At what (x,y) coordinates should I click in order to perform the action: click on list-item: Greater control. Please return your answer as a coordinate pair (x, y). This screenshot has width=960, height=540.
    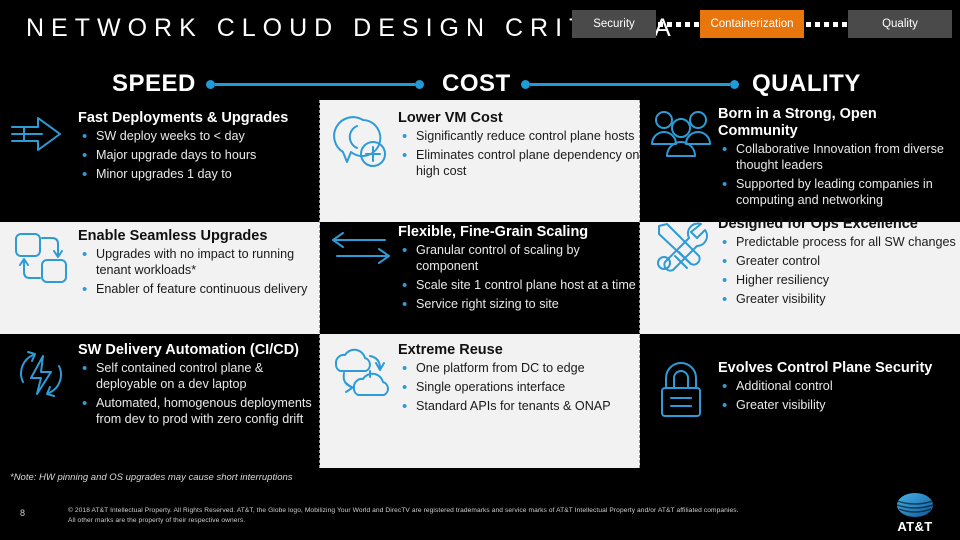
    Looking at the image, I should click on (837, 262).